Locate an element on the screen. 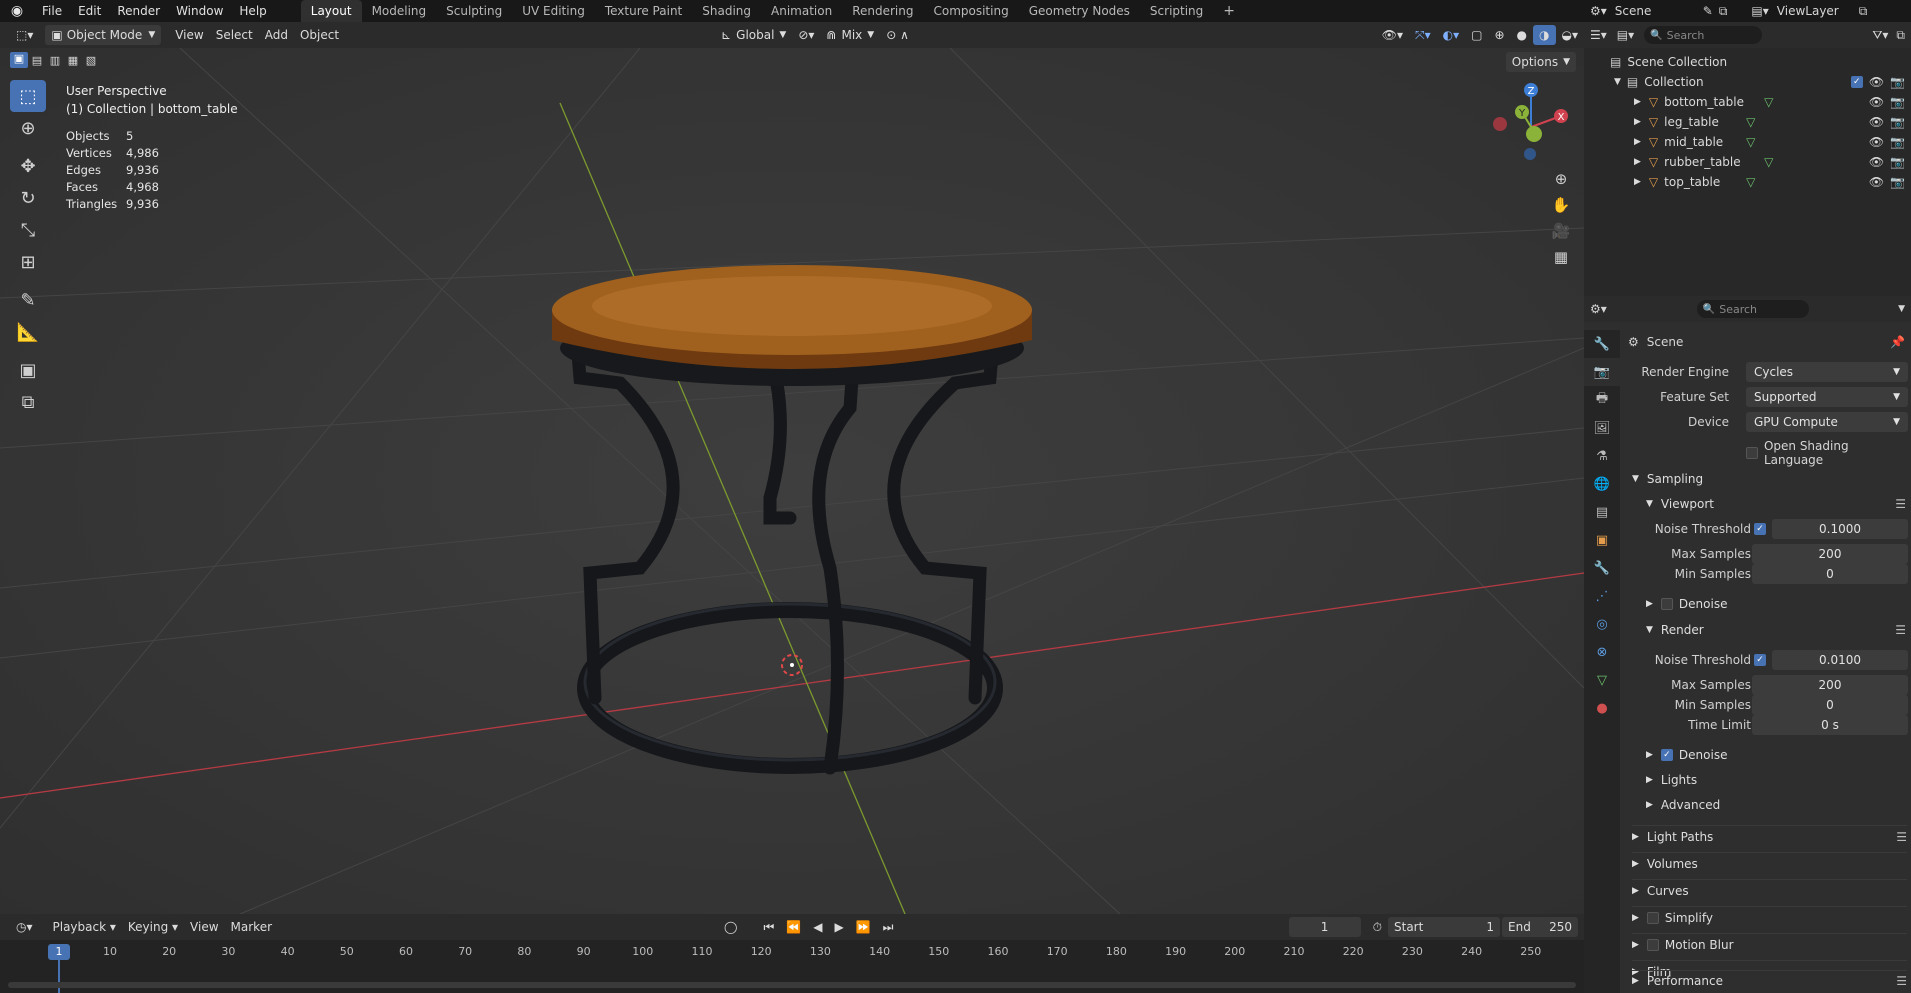 The image size is (1911, 993). render-denoise-checkbox: ✓ is located at coordinates (1666, 755).